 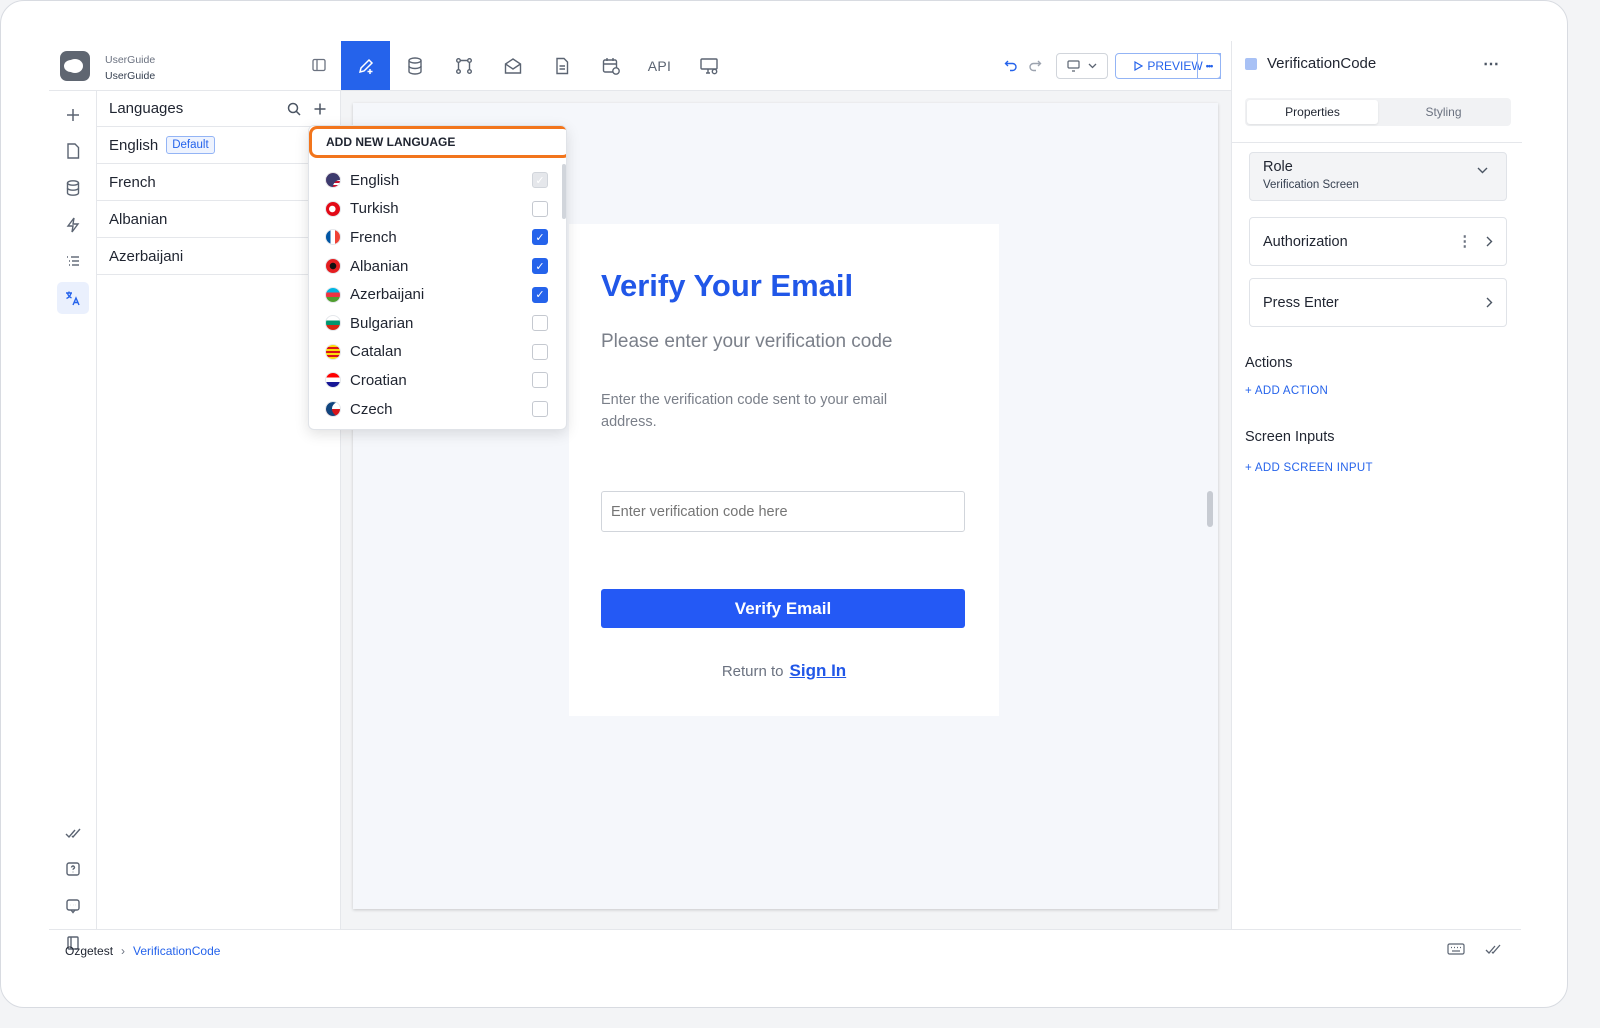 I want to click on resize-handle, so click(x=1210, y=509).